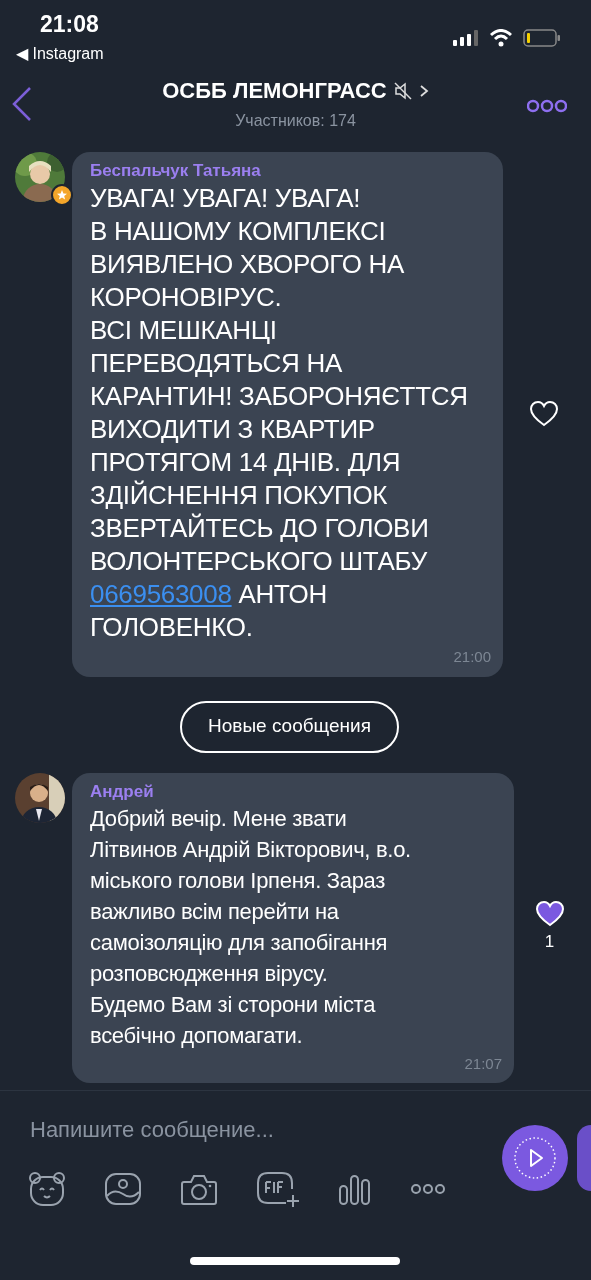 This screenshot has width=591, height=1280. I want to click on like-count: 1, so click(549, 942).